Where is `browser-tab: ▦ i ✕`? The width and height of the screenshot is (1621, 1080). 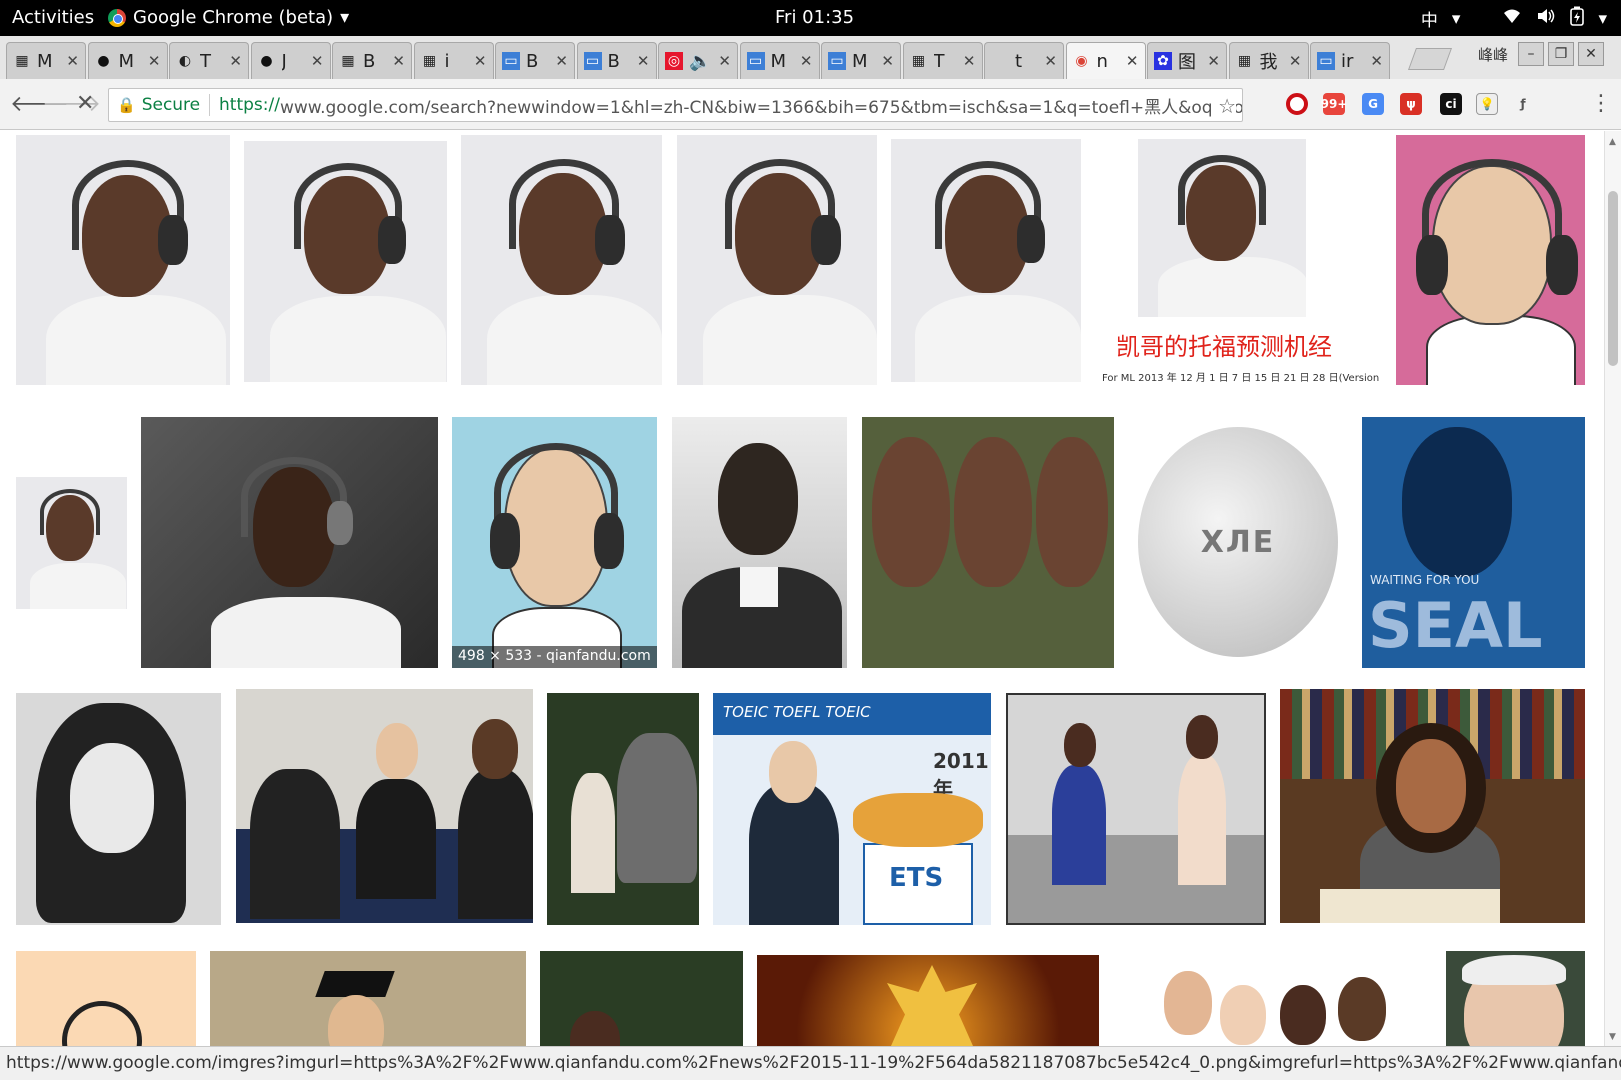 browser-tab: ▦ i ✕ is located at coordinates (453, 60).